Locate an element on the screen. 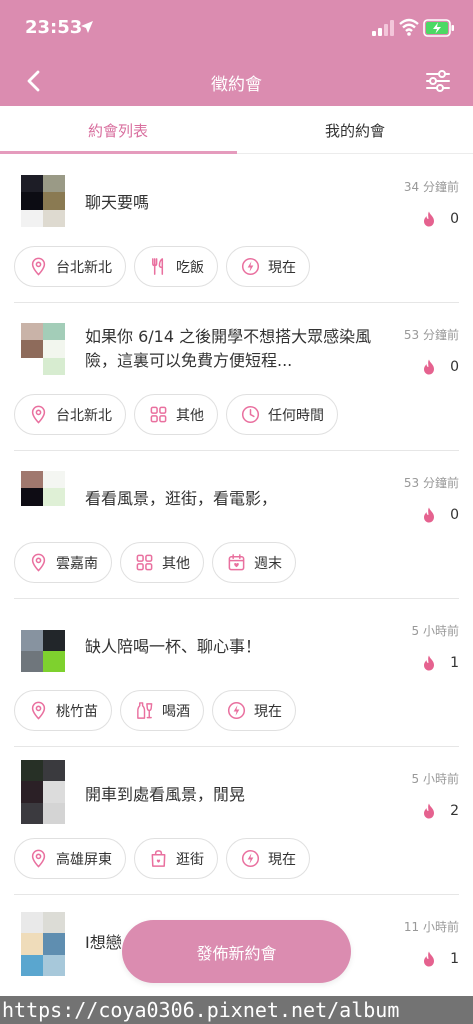 The width and height of the screenshot is (473, 1024). tag-row: 台北新北 吃飯 現在 is located at coordinates (162, 266).